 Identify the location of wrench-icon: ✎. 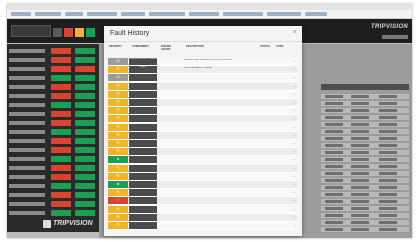
(118, 167).